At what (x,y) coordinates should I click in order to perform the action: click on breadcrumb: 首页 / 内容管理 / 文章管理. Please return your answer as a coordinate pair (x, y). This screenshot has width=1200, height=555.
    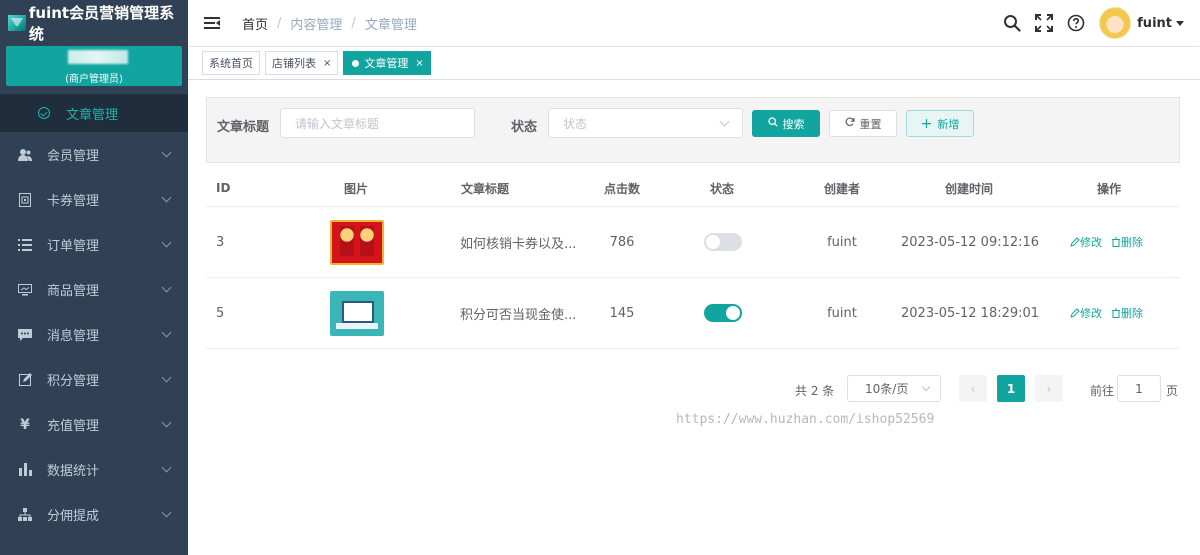
    Looking at the image, I should click on (329, 23).